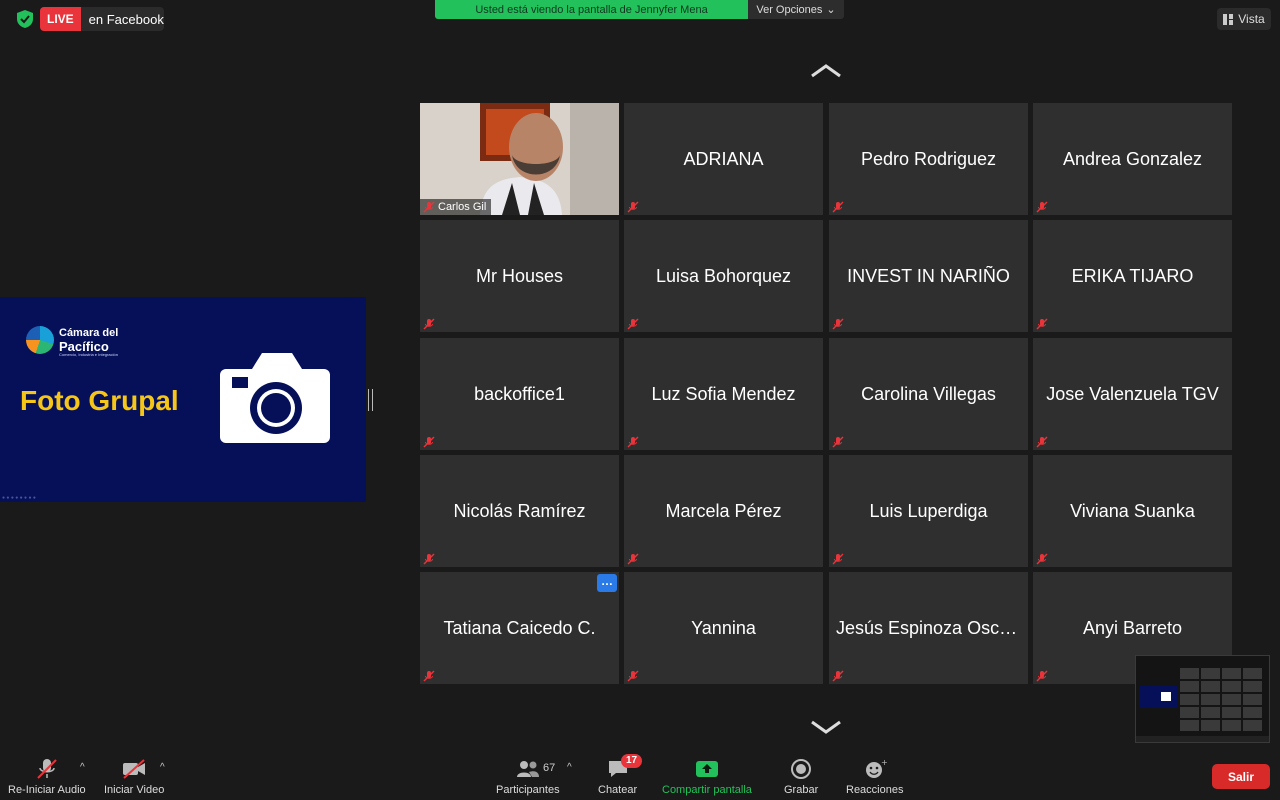  I want to click on participant-name: Pedro Rodriguez, so click(928, 158).